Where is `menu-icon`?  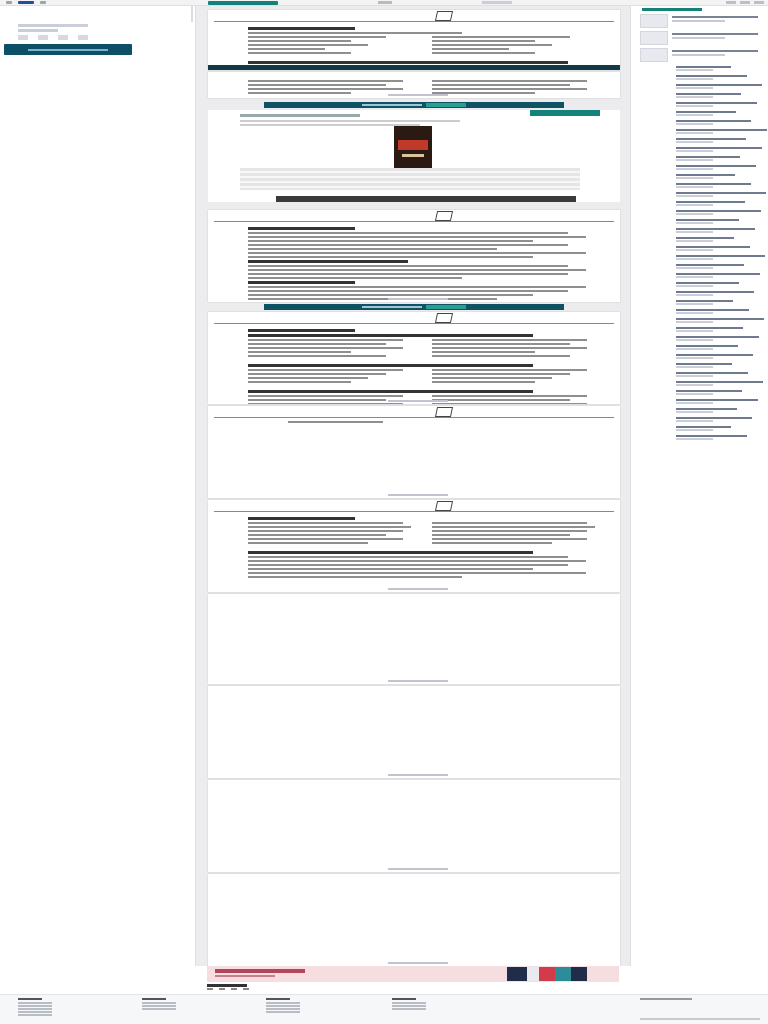 menu-icon is located at coordinates (9, 2).